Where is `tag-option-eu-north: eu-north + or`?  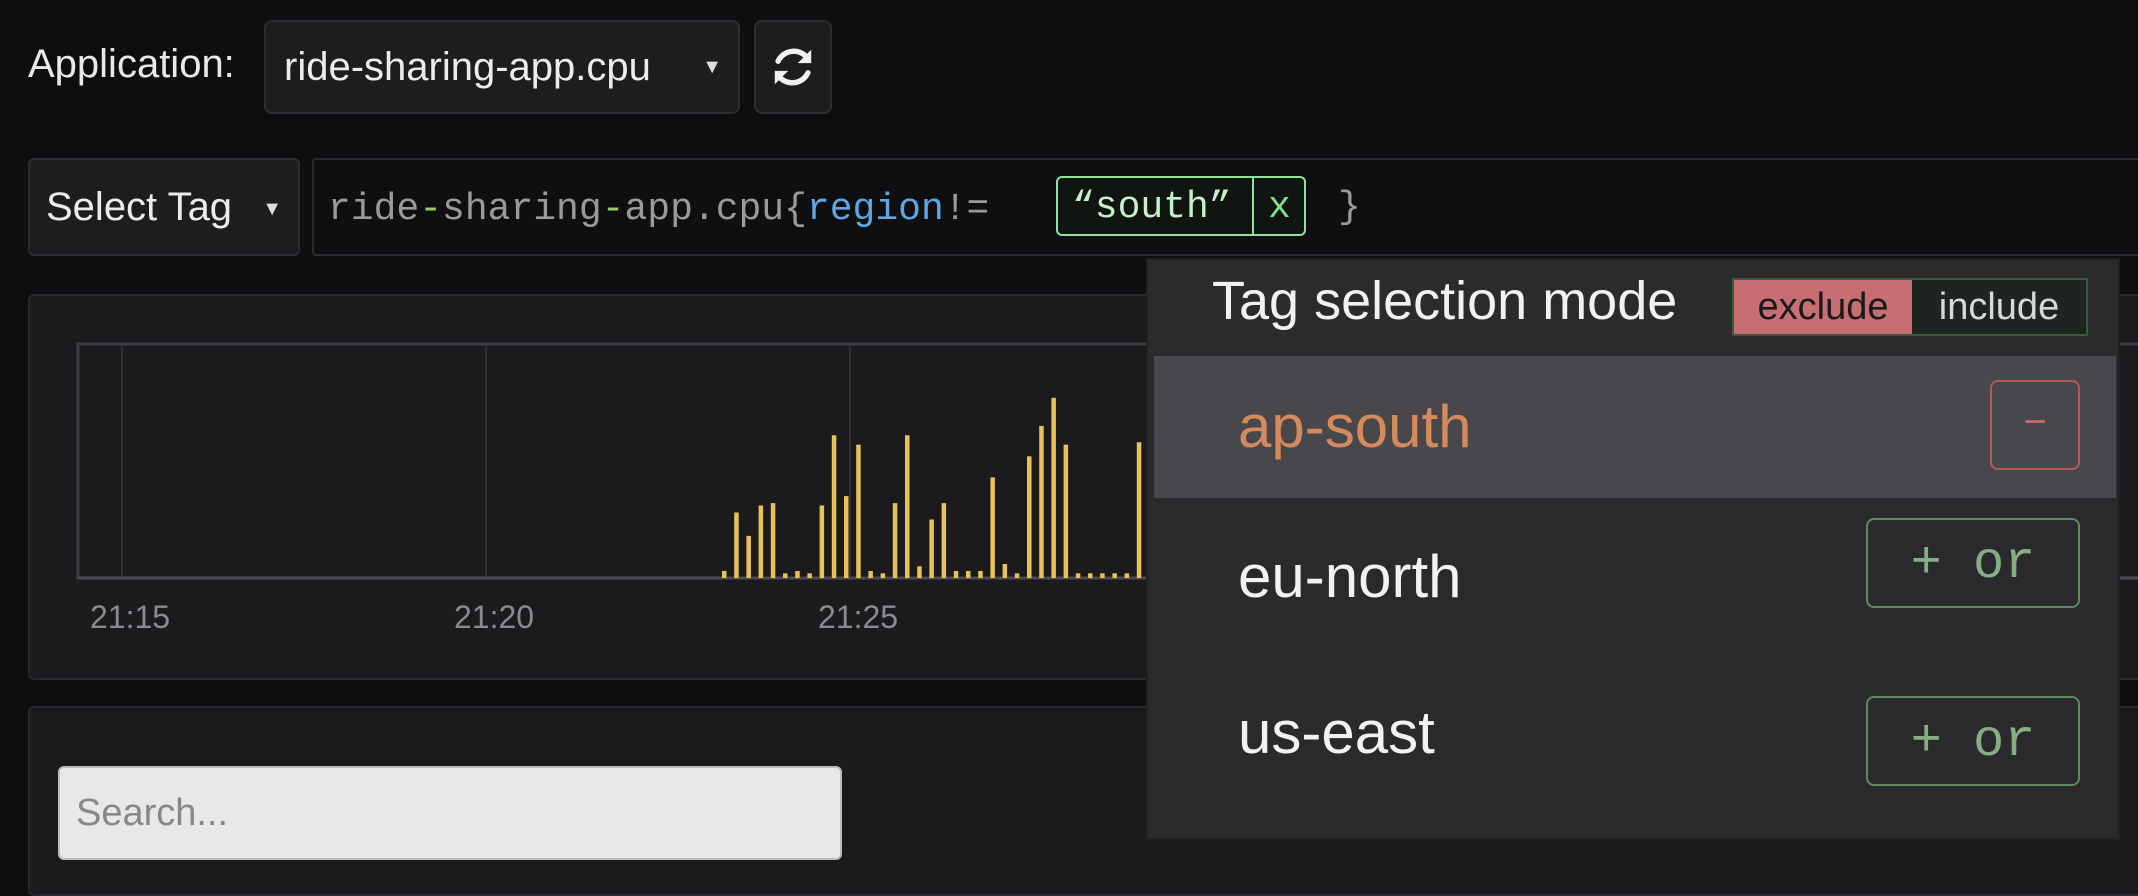 tag-option-eu-north: eu-north + or is located at coordinates (1635, 569).